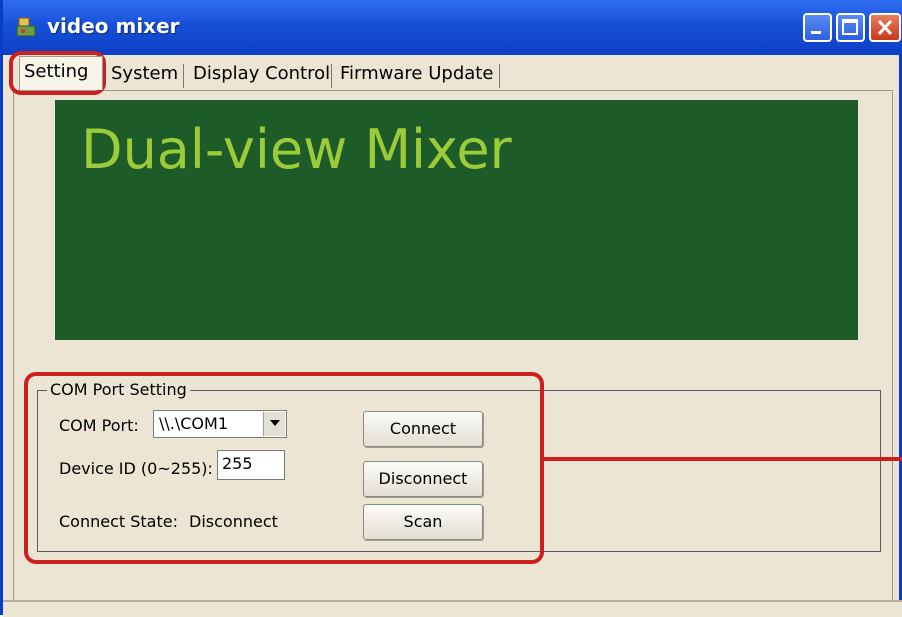  Describe the element at coordinates (816, 32) in the screenshot. I see `minimize-icon` at that location.